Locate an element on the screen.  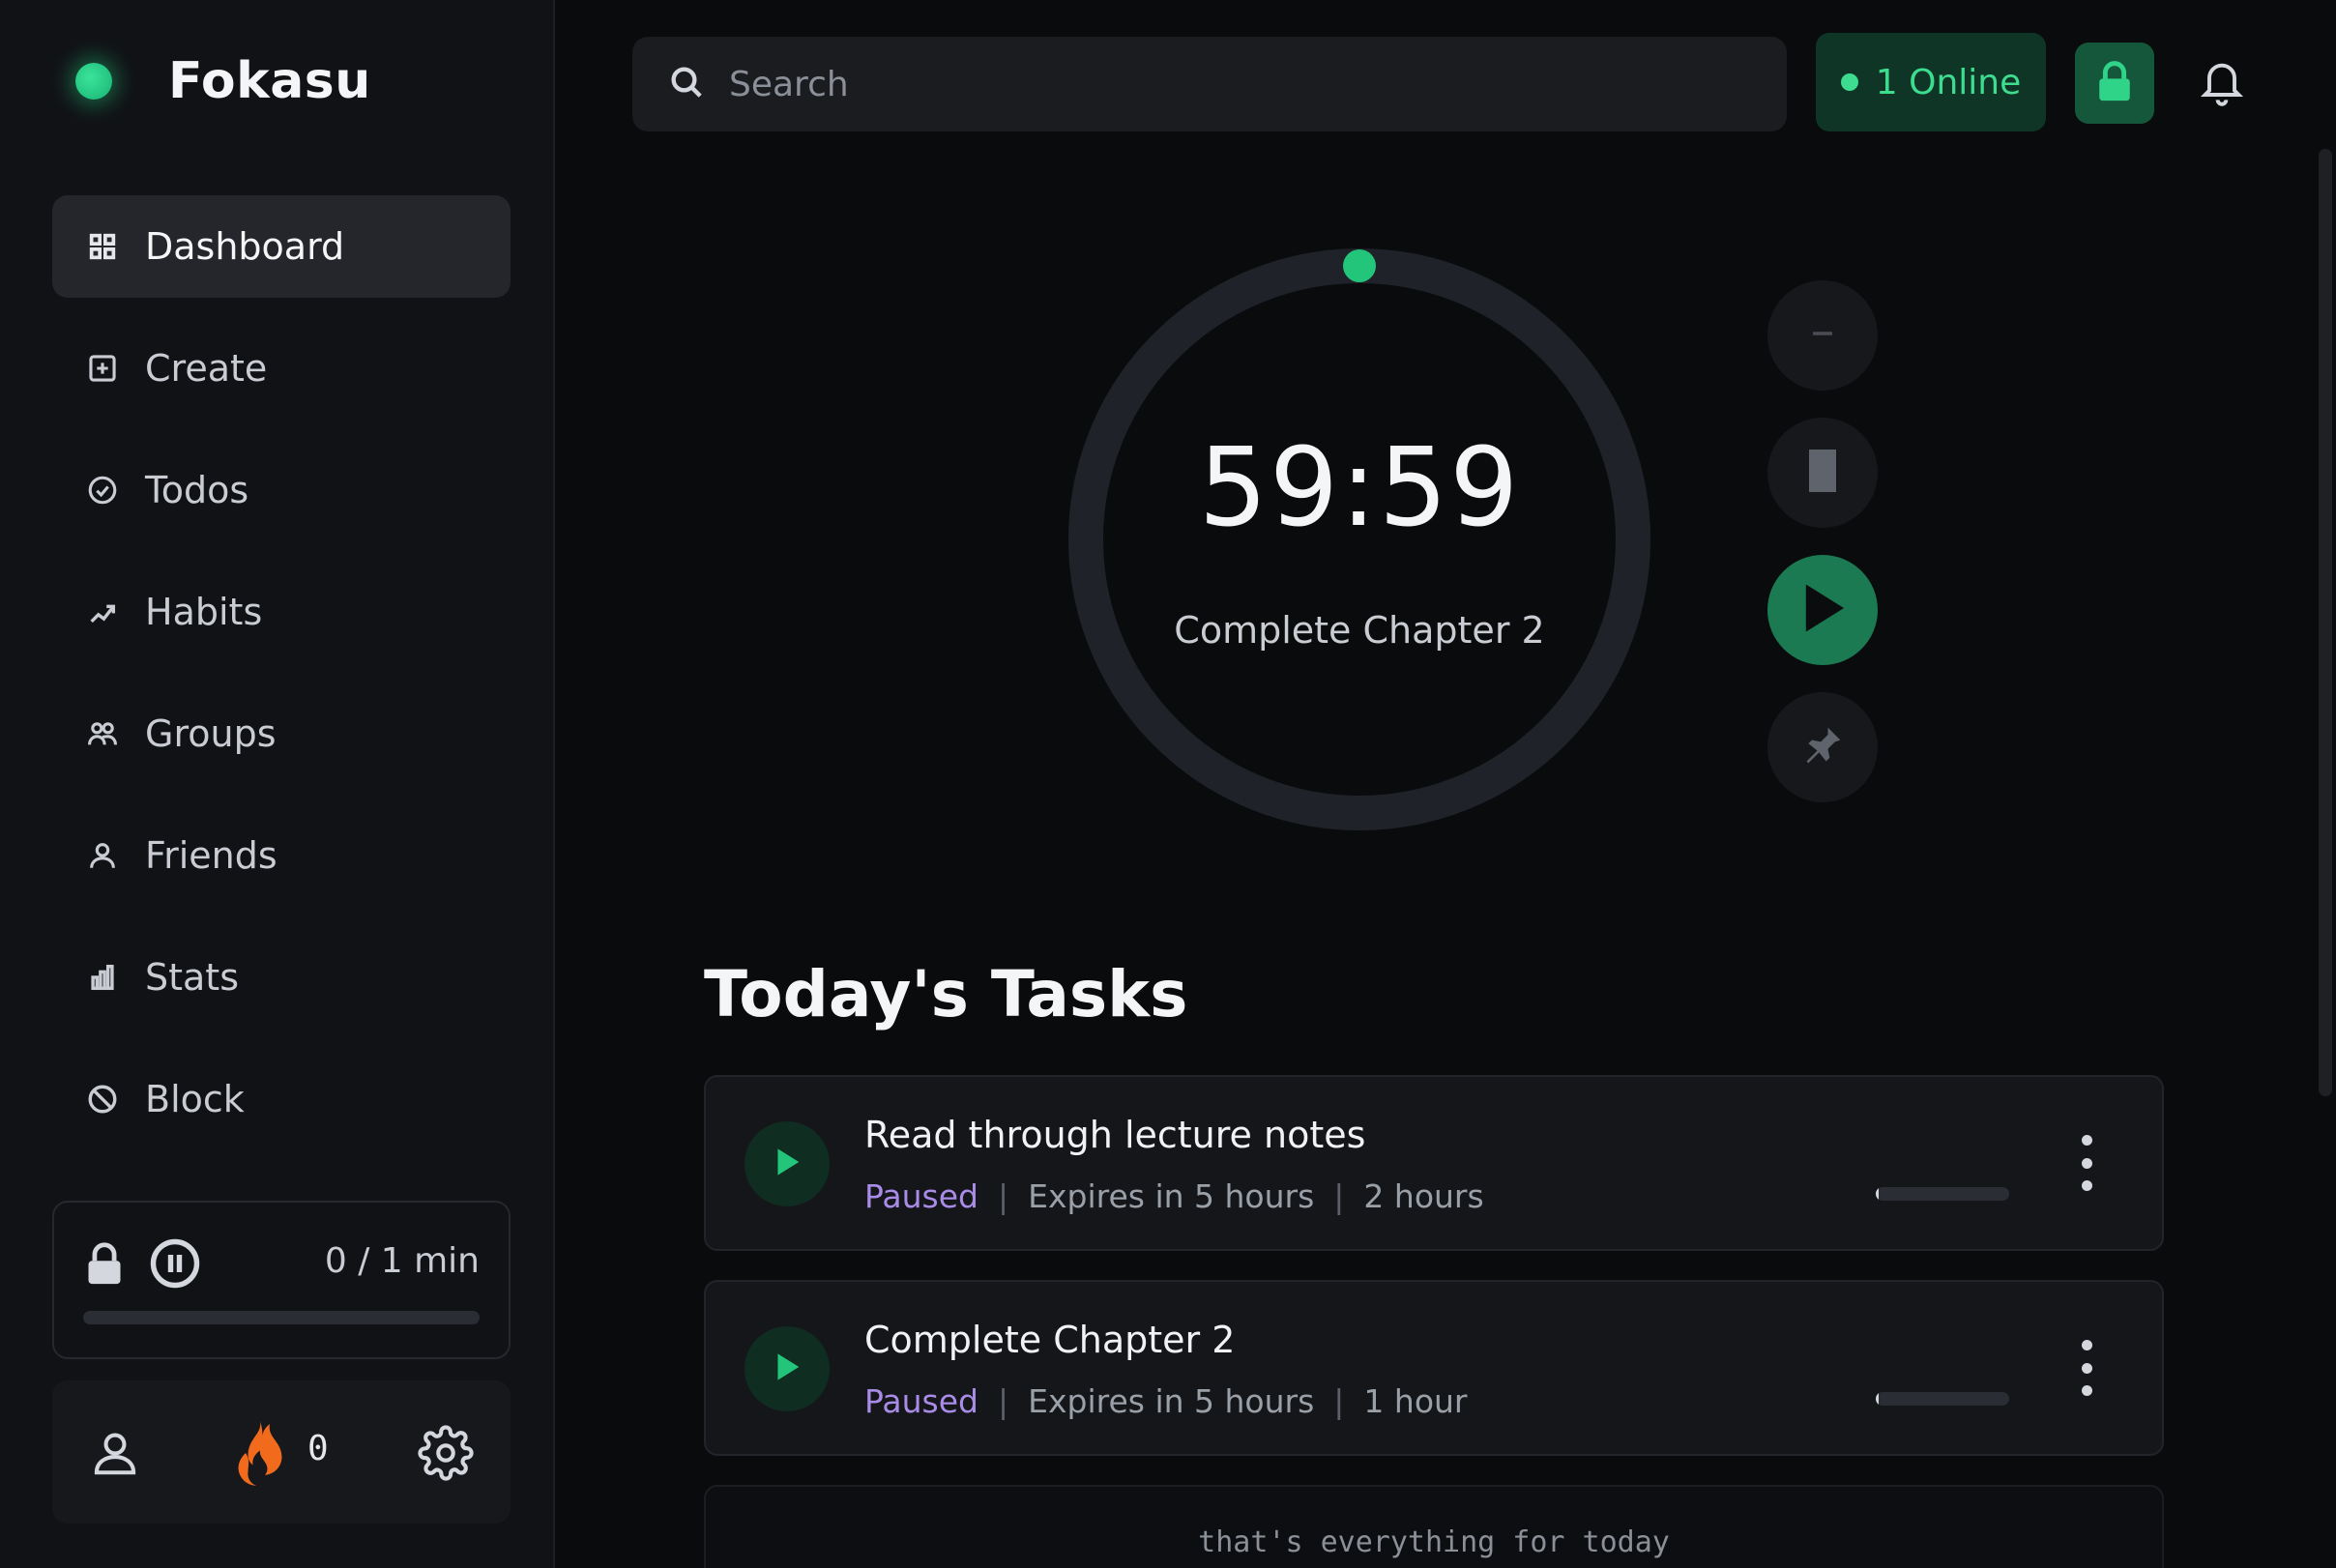
timer-progress-knob is located at coordinates (1359, 265).